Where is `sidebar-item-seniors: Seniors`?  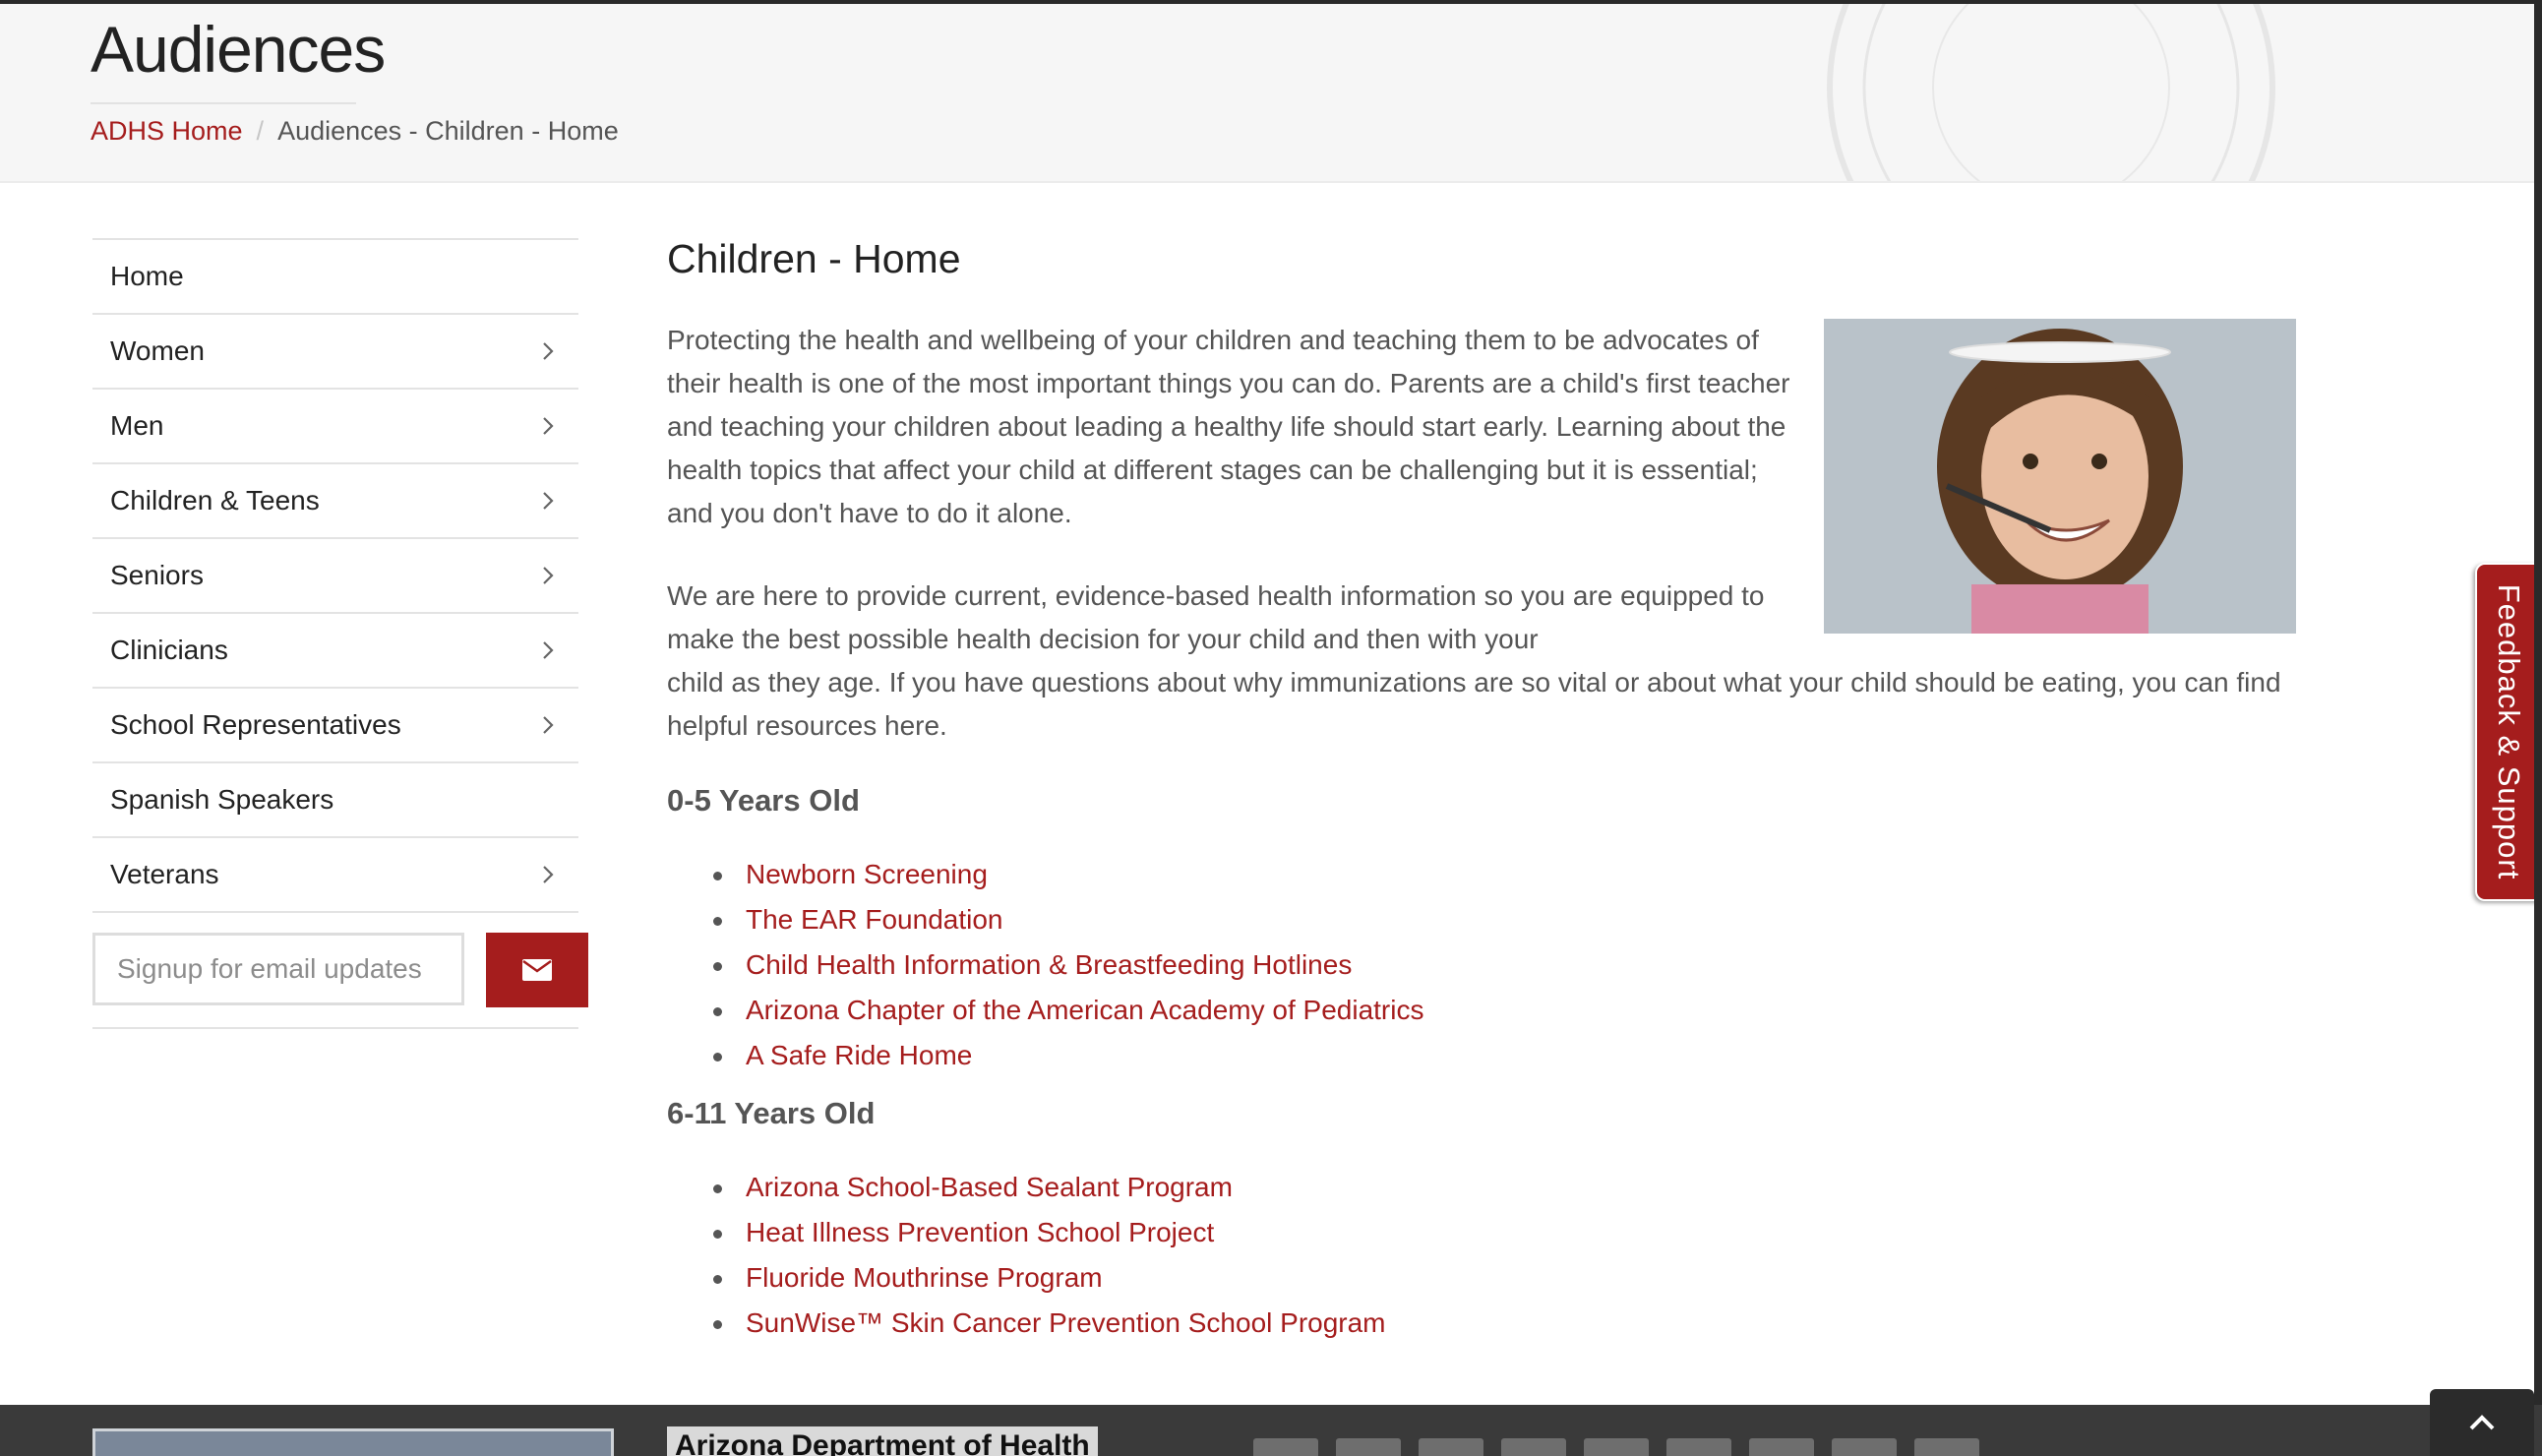 sidebar-item-seniors: Seniors is located at coordinates (335, 574).